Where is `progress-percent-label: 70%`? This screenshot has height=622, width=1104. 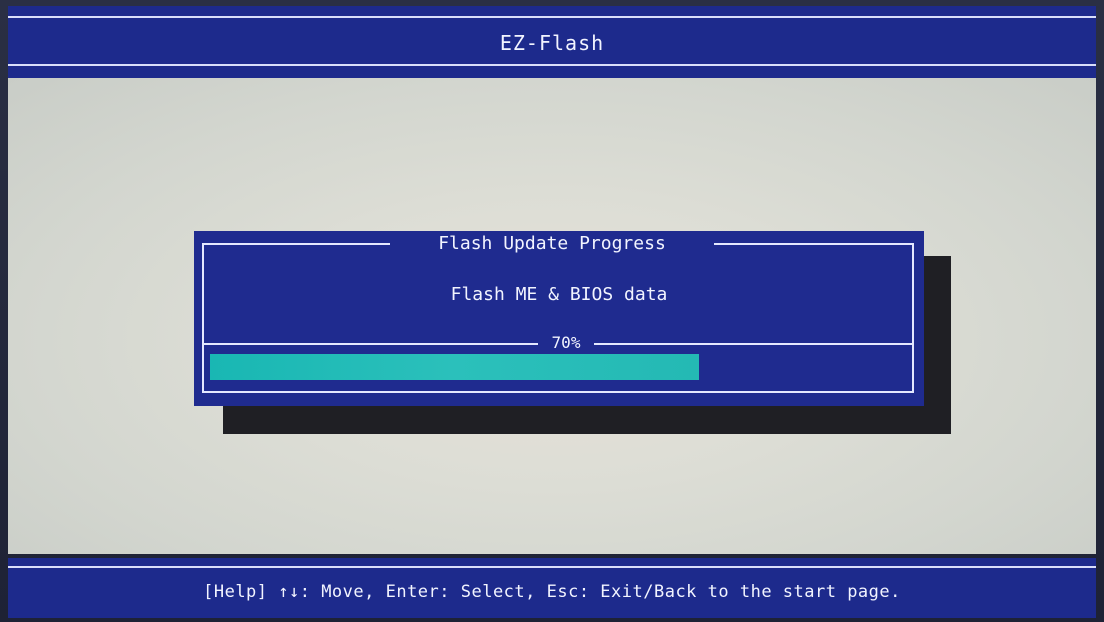
progress-percent-label: 70% is located at coordinates (566, 342).